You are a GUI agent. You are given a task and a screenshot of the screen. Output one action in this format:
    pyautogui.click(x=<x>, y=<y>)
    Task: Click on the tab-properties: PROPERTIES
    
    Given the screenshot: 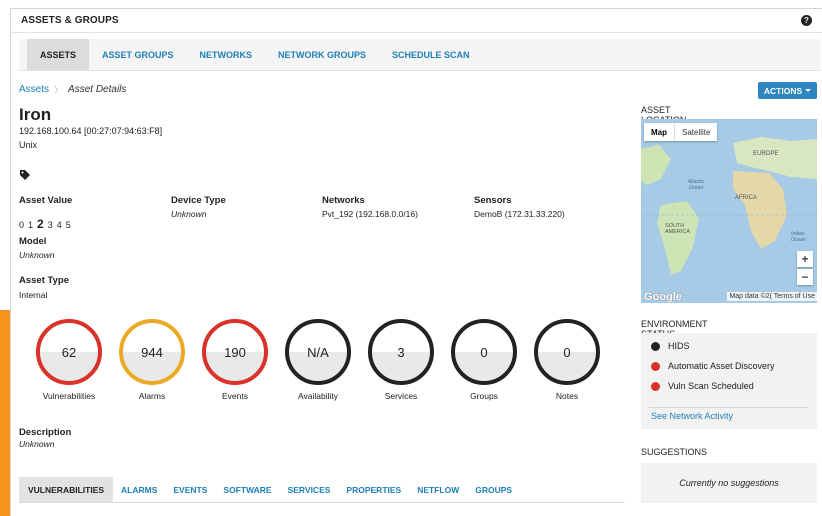 What is the action you would take?
    pyautogui.click(x=373, y=489)
    